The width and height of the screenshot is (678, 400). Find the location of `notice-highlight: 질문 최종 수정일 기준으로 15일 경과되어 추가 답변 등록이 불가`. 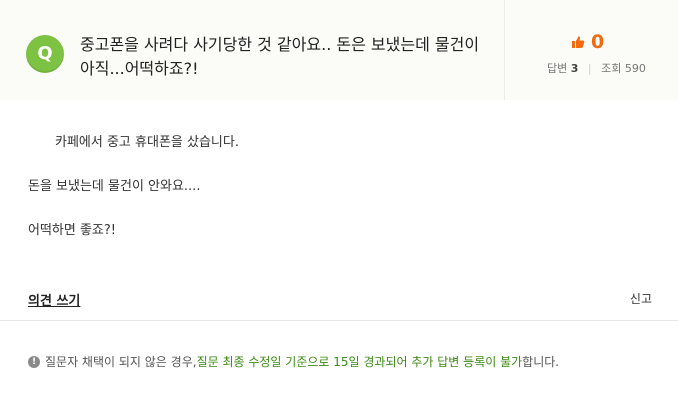

notice-highlight: 질문 최종 수정일 기준으로 15일 경과되어 추가 답변 등록이 불가 is located at coordinates (359, 362).